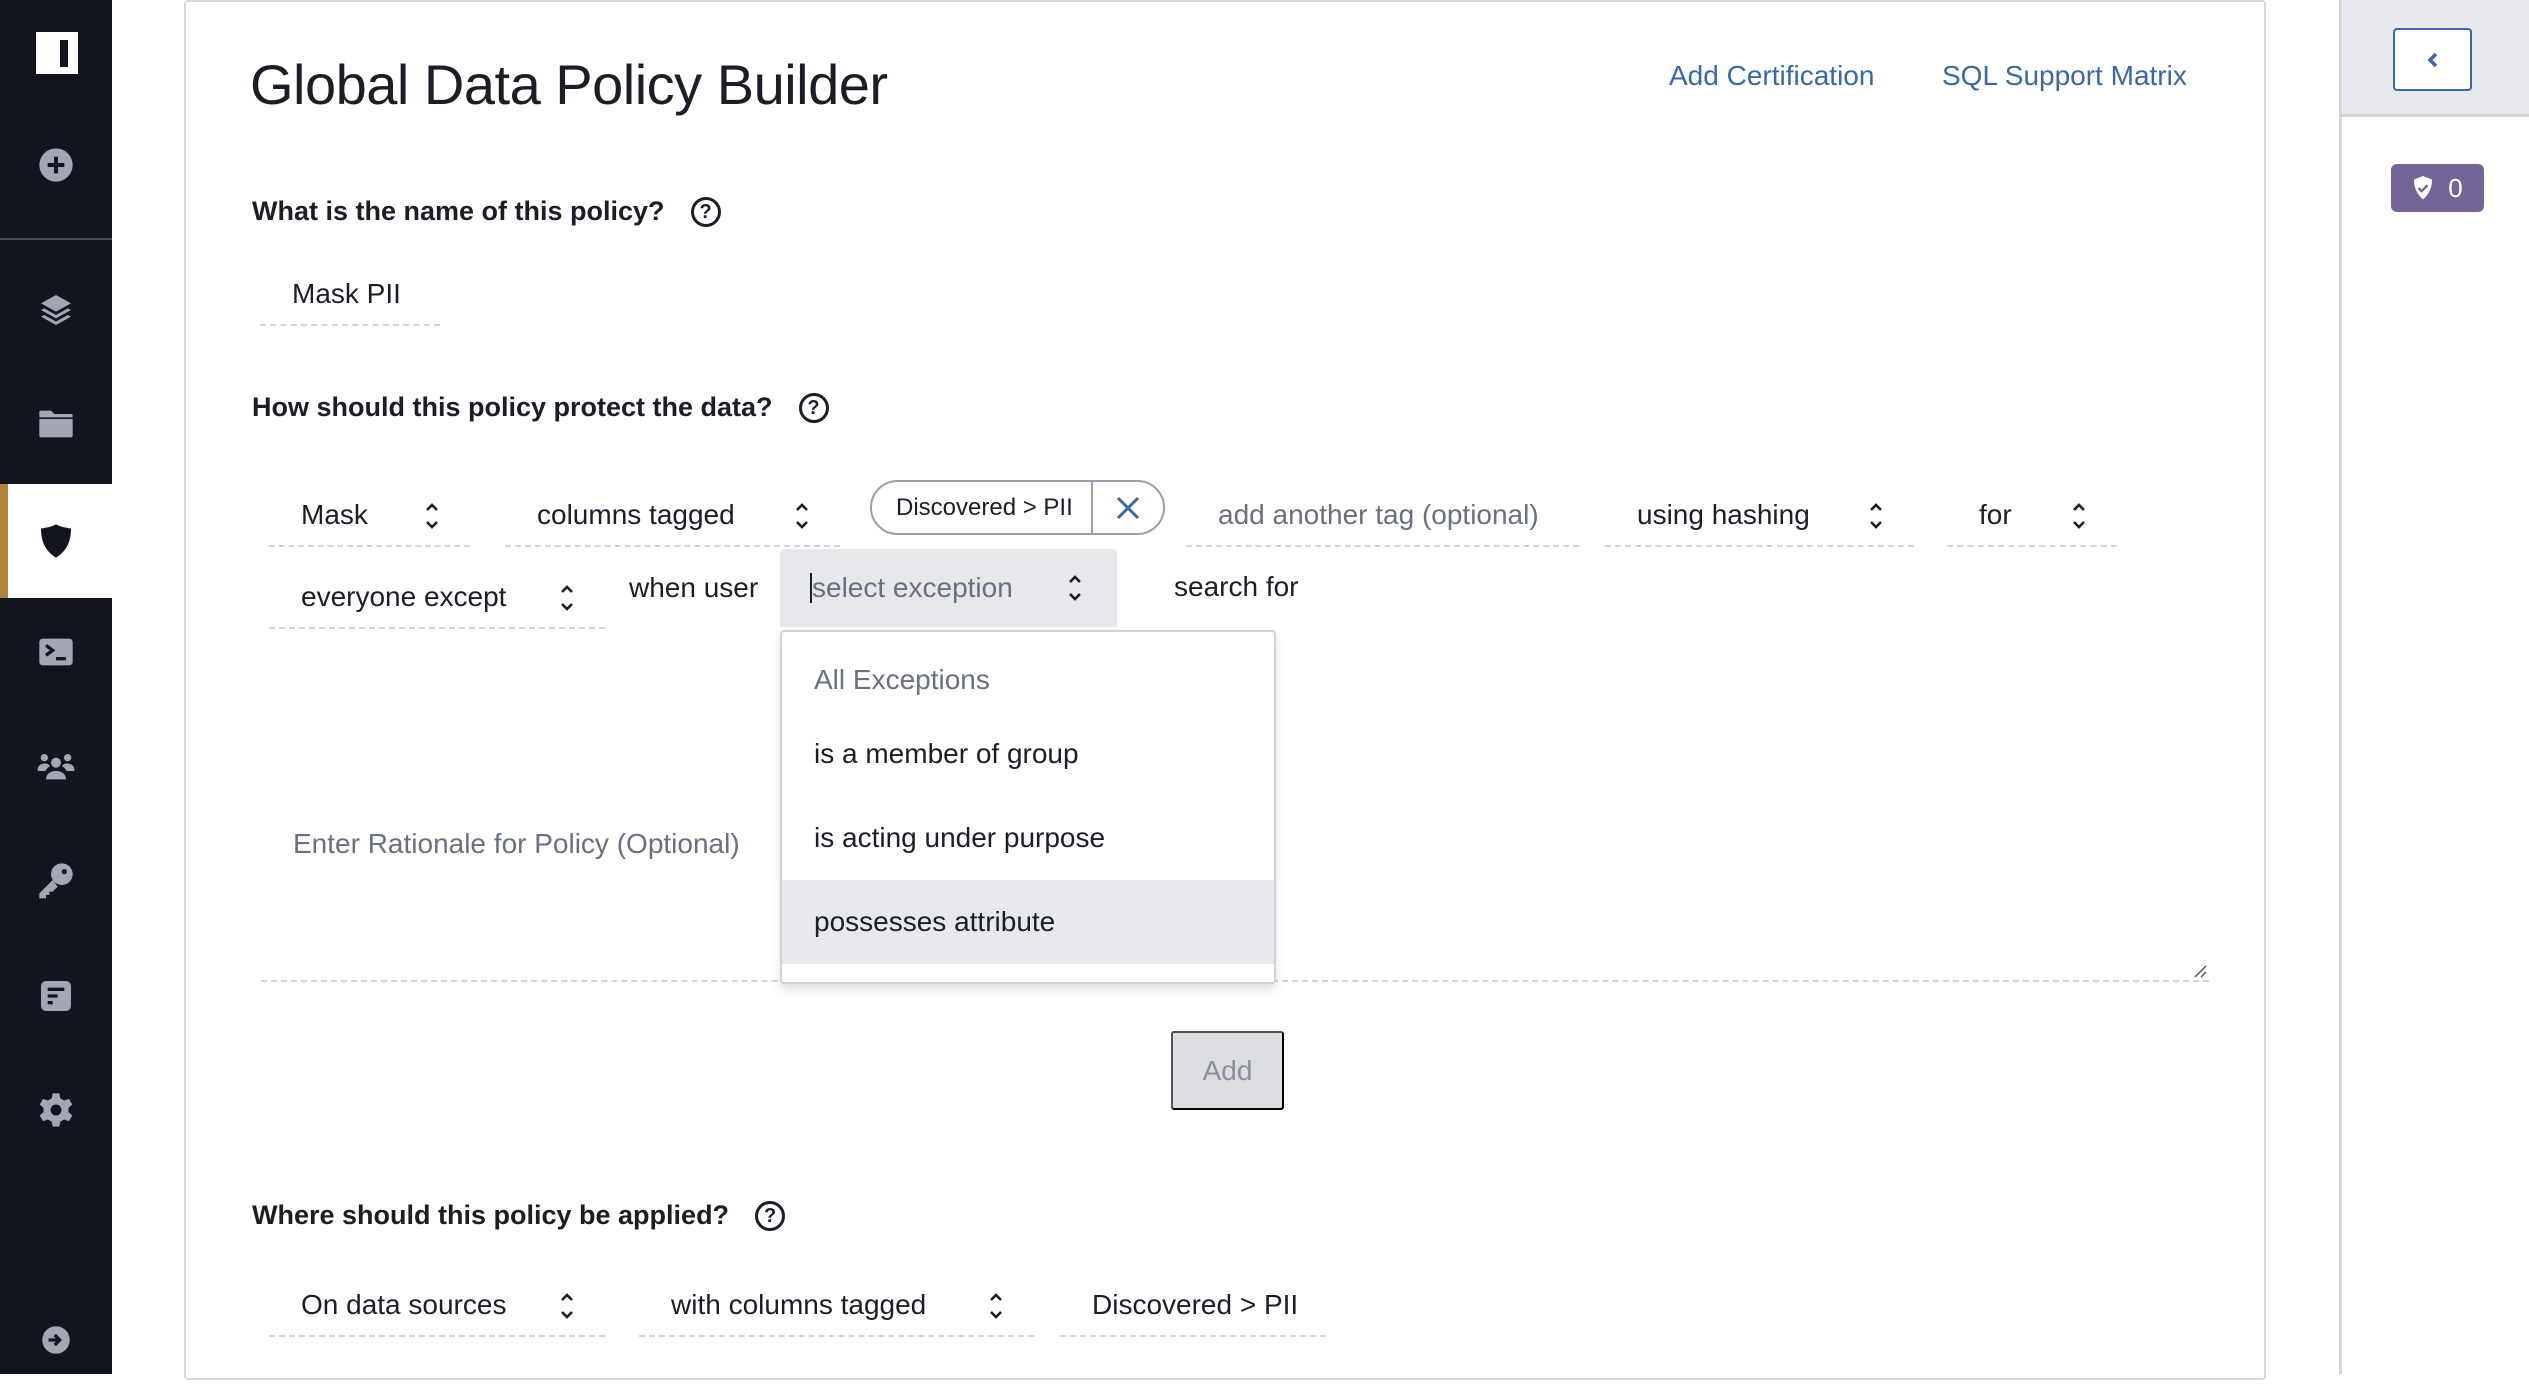  I want to click on where-select: On data sources, so click(437, 1306).